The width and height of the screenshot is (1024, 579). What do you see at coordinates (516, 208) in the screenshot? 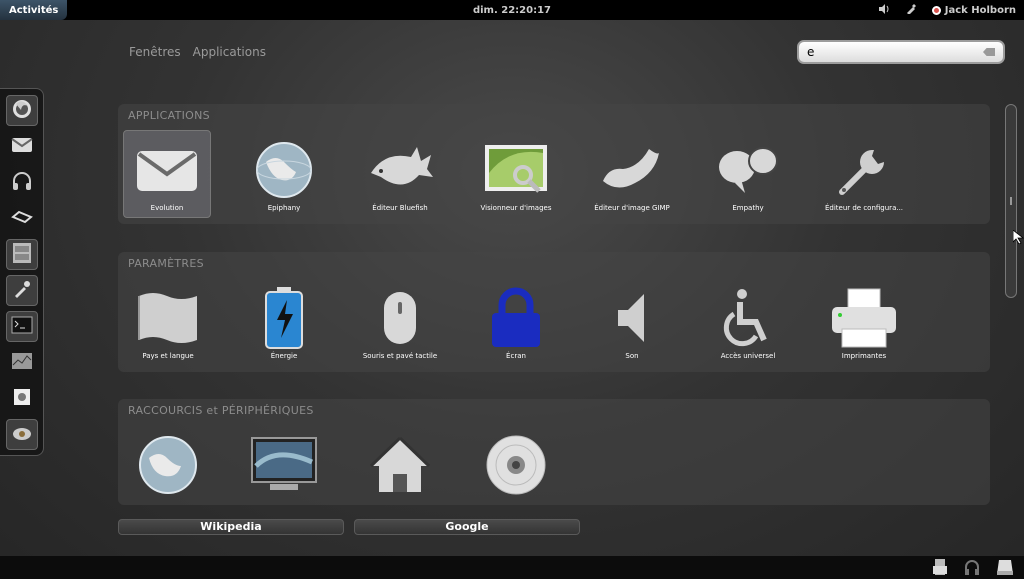
I see `app-label: Visionneur d'images` at bounding box center [516, 208].